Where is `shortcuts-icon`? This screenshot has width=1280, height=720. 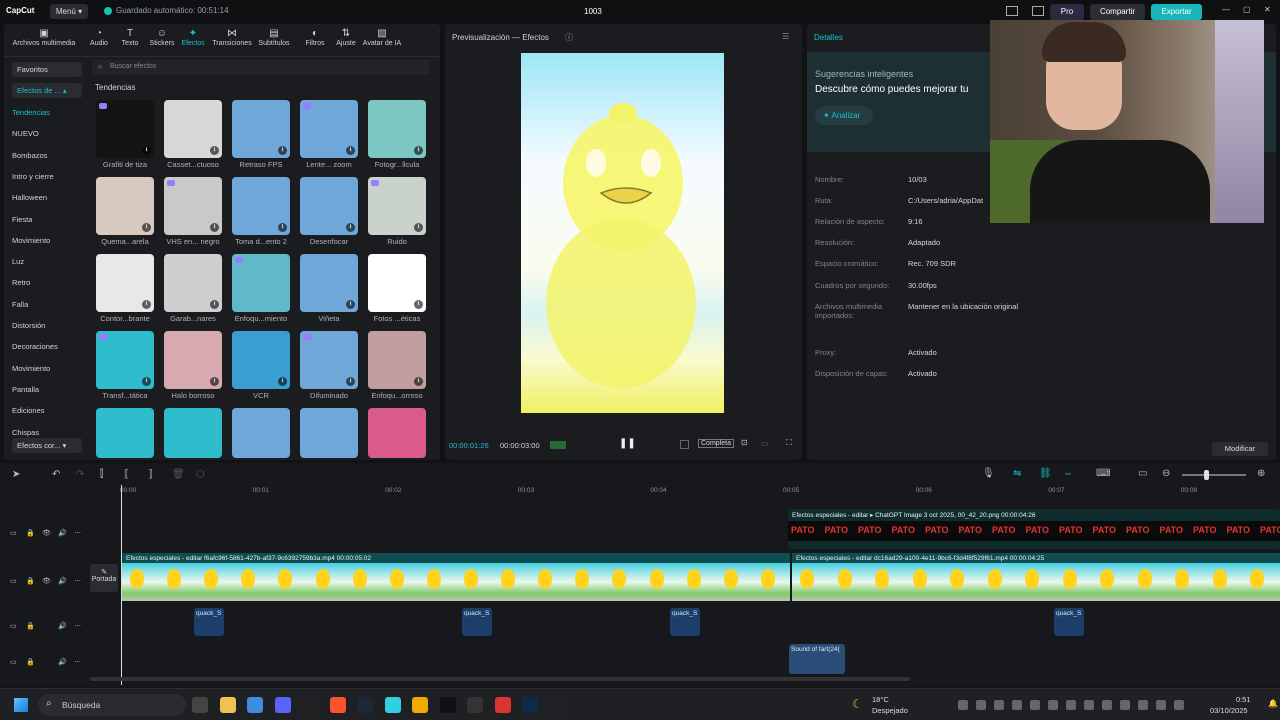 shortcuts-icon is located at coordinates (1038, 11).